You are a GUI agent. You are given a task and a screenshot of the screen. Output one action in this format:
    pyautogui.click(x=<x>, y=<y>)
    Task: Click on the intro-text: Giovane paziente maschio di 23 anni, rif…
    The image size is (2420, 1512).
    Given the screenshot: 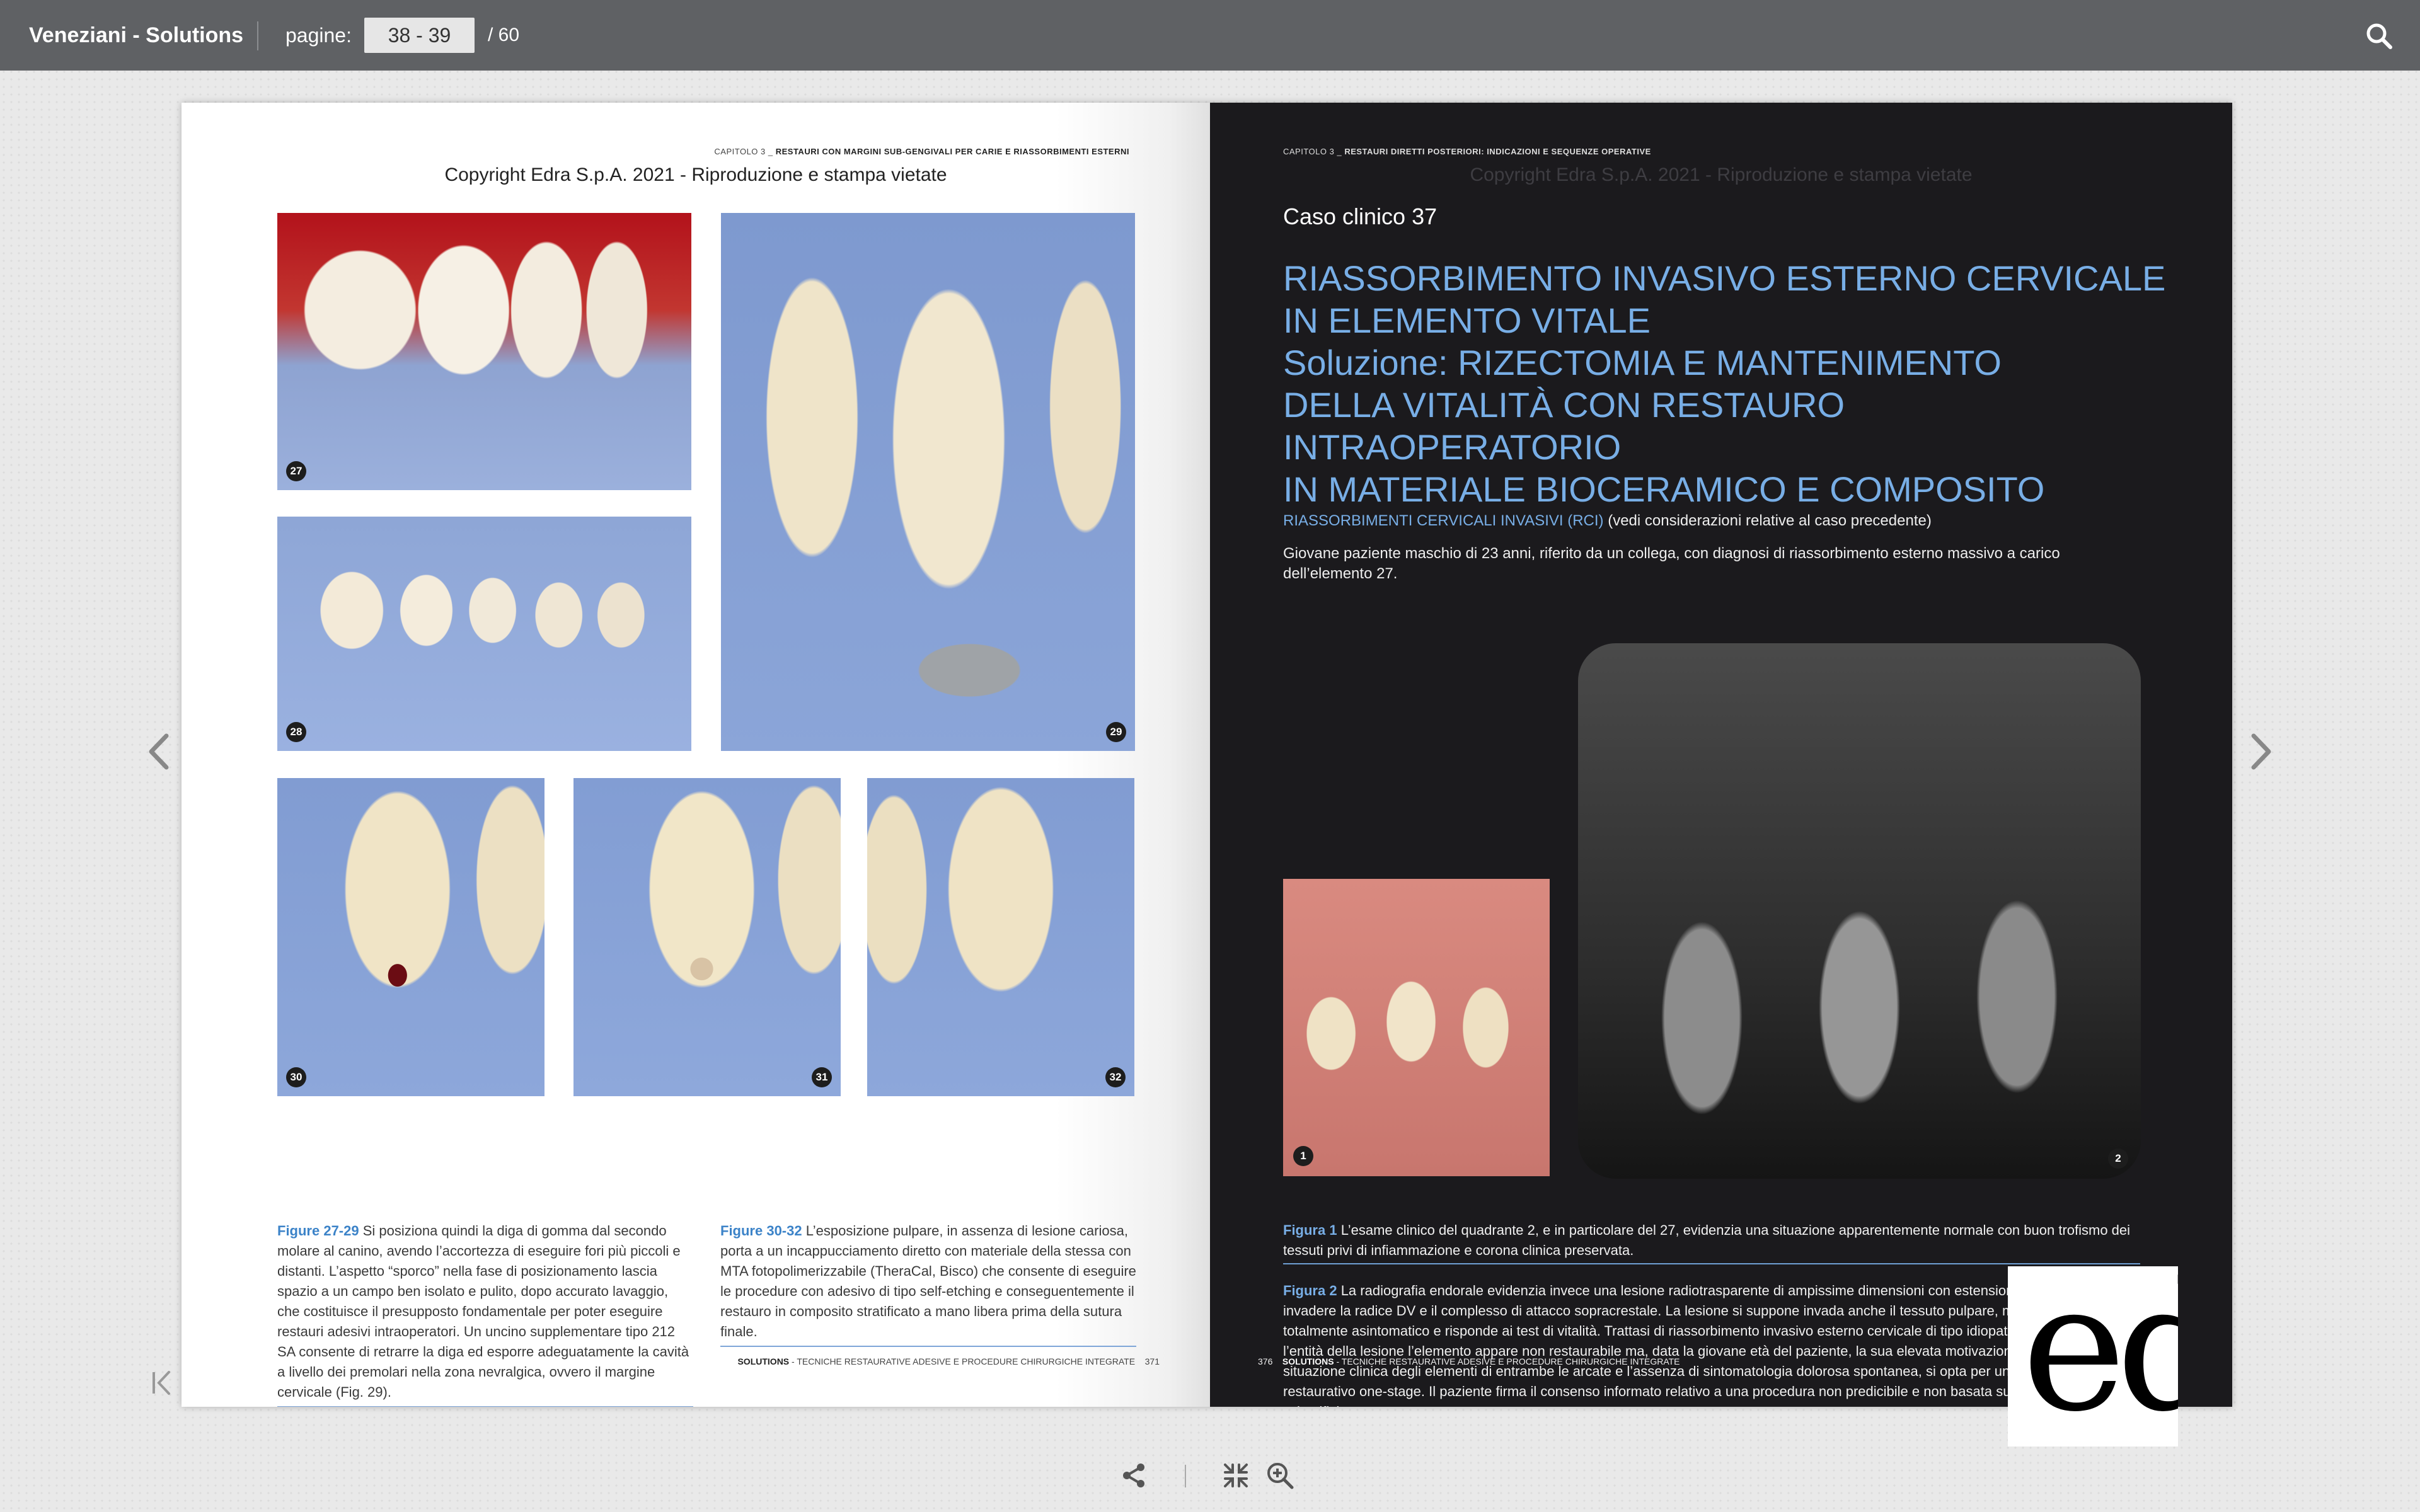 What is the action you would take?
    pyautogui.click(x=1672, y=563)
    